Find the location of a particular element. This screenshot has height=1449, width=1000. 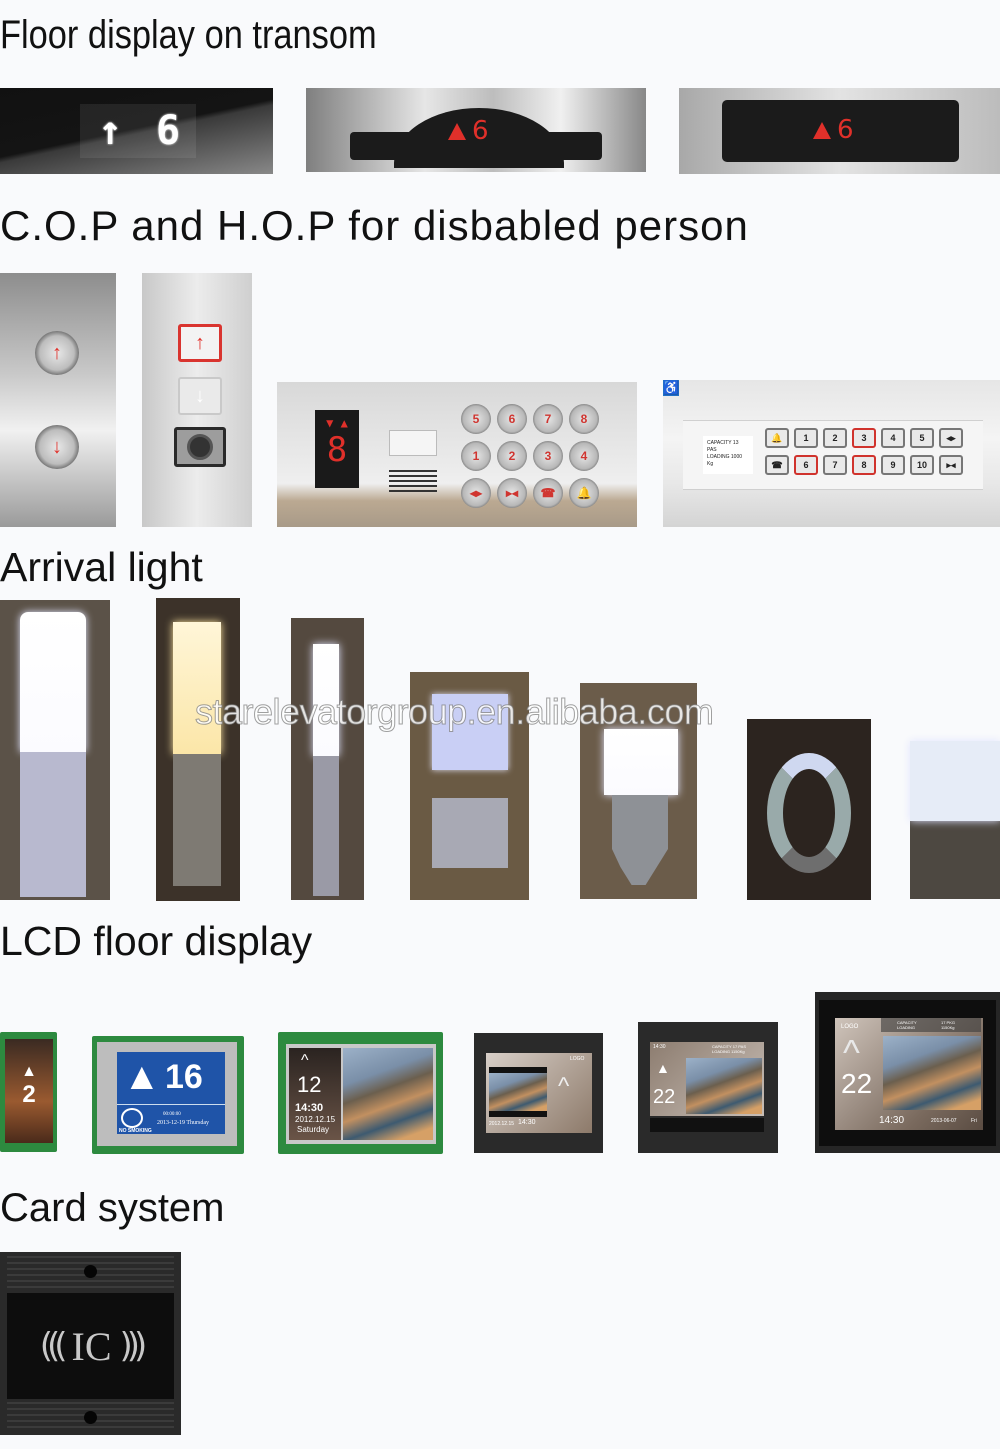

ic-label: IC is located at coordinates (91, 1346).